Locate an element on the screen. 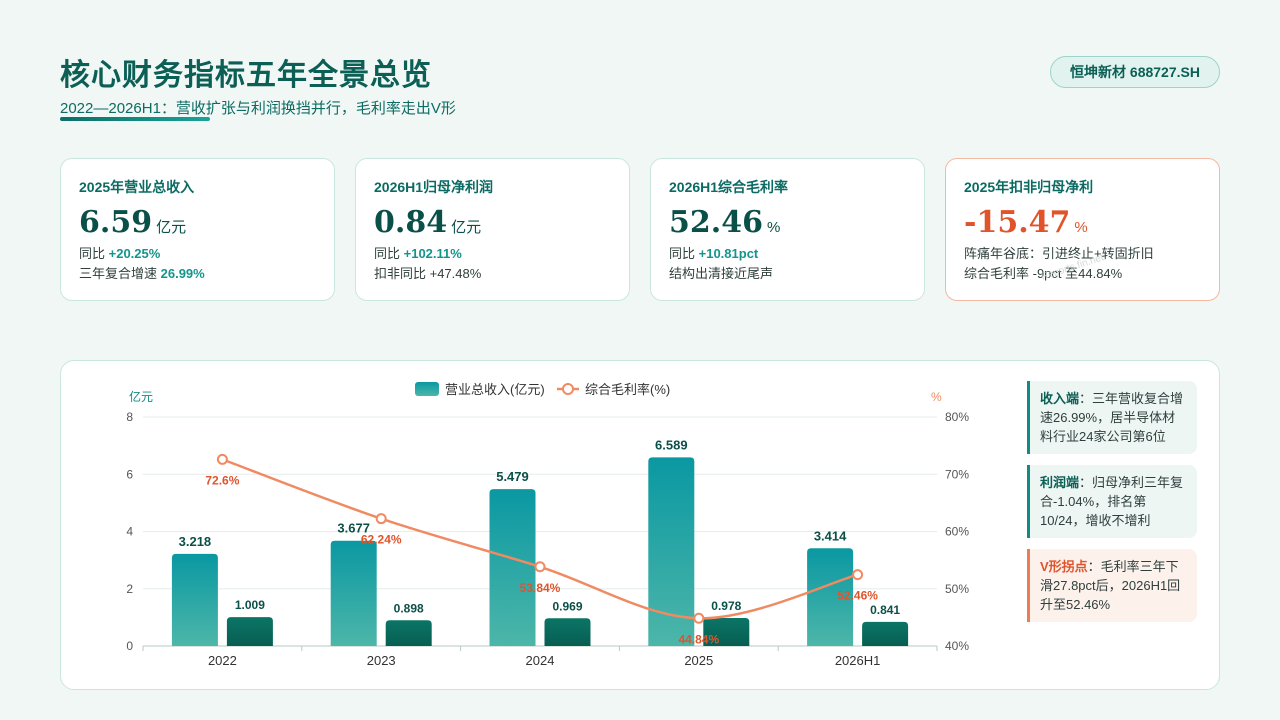 This screenshot has width=1280, height=720. y-left-tick-label: 8 is located at coordinates (129, 417).